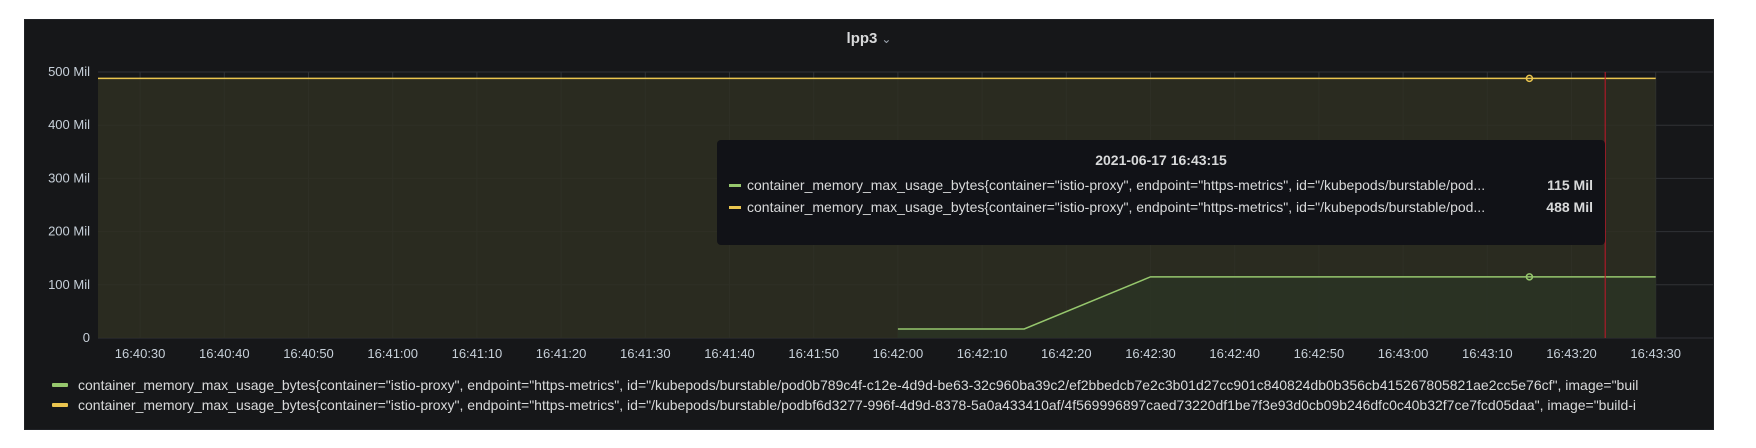  I want to click on tooltip-series-value: 115 Mil, so click(1570, 185).